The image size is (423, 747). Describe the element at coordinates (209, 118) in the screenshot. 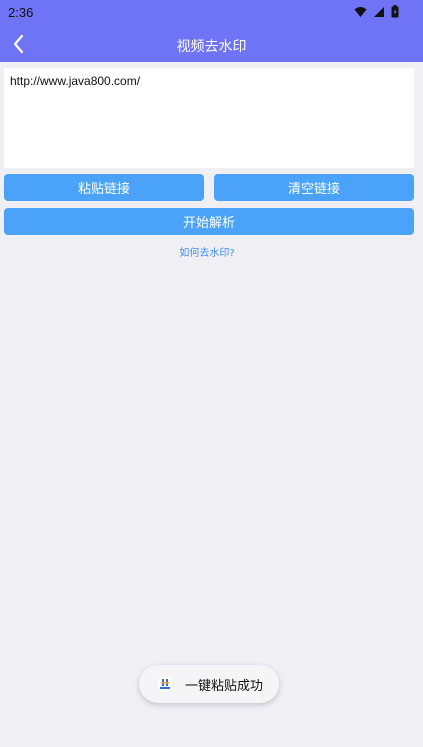

I see `url-input: http://www.java800.com/` at that location.